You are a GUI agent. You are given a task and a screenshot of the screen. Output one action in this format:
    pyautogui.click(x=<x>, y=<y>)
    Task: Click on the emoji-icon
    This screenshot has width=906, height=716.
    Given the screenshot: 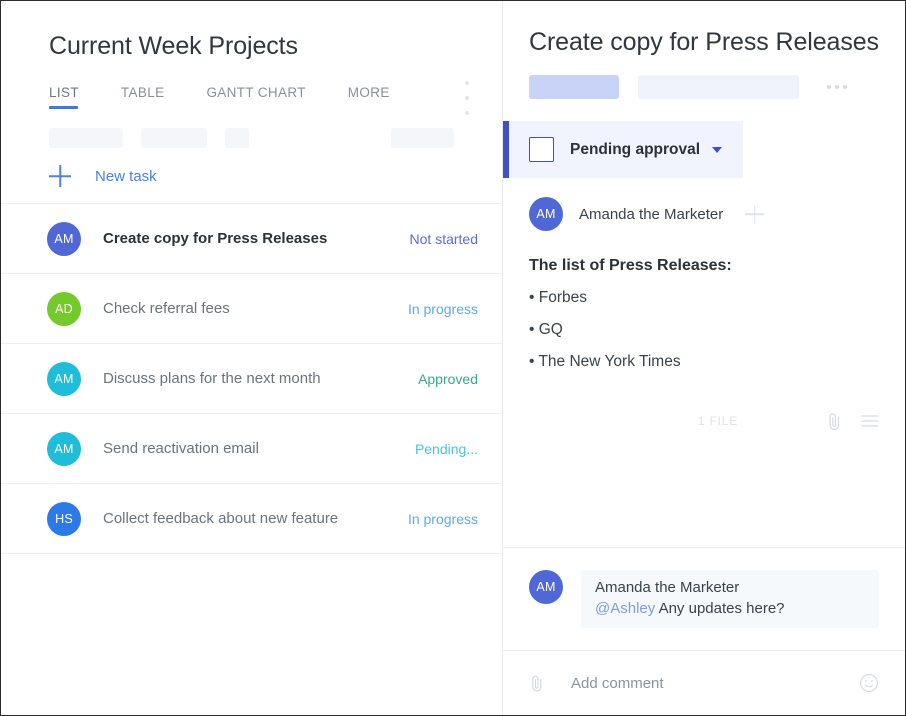 What is the action you would take?
    pyautogui.click(x=869, y=683)
    